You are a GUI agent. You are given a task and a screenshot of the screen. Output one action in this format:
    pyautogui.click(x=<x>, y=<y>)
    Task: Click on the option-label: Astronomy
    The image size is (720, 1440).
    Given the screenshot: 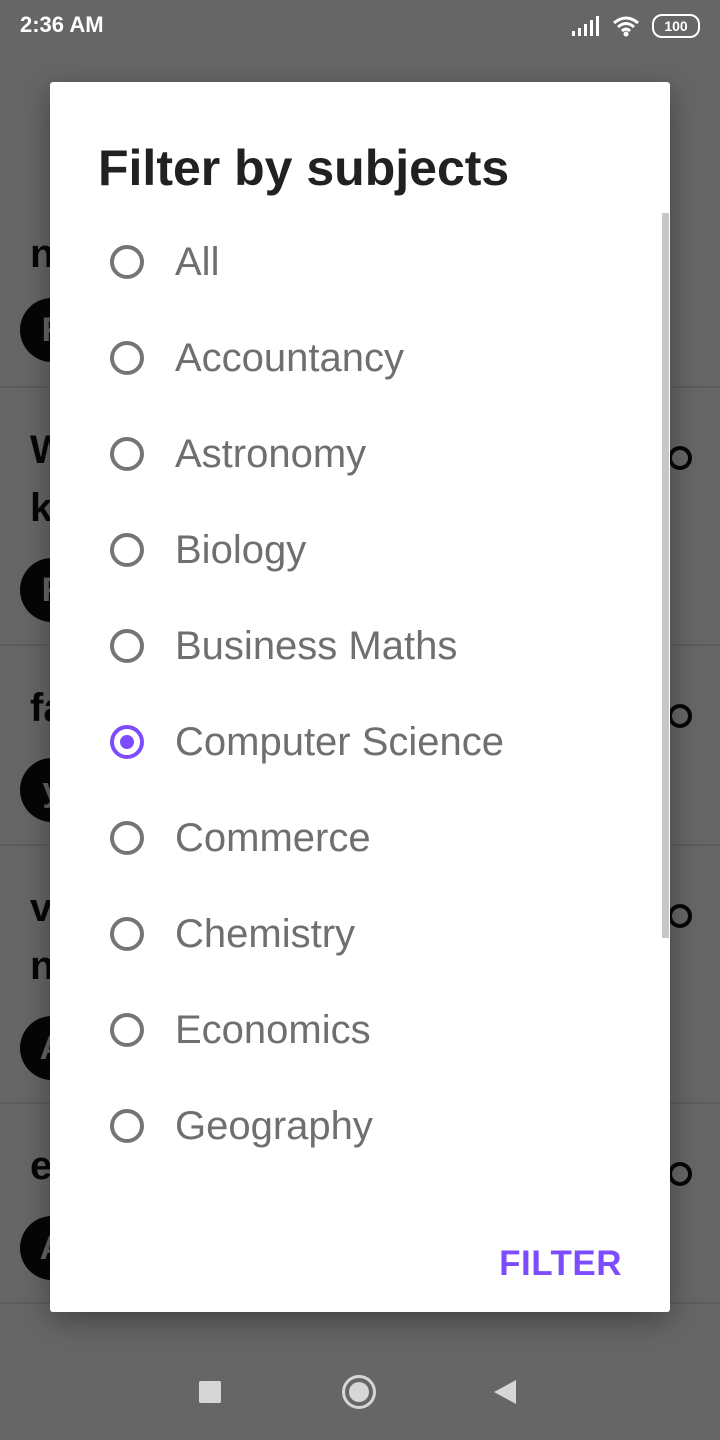 What is the action you would take?
    pyautogui.click(x=271, y=453)
    